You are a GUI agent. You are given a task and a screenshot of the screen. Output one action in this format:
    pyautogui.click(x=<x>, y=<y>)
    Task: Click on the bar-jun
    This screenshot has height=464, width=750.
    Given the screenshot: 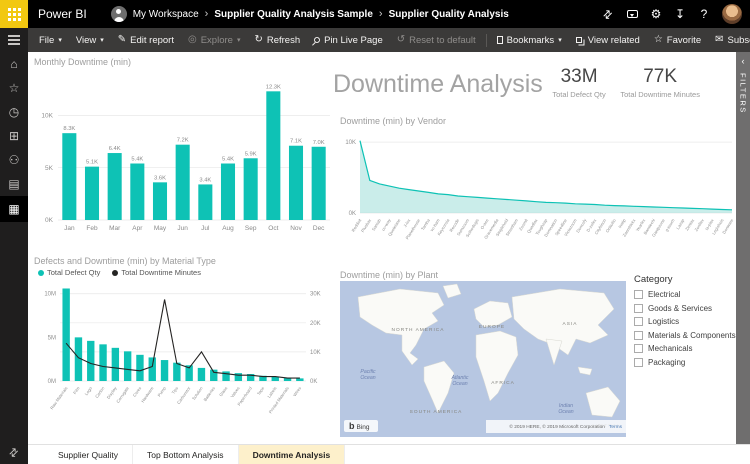 What is the action you would take?
    pyautogui.click(x=182, y=182)
    